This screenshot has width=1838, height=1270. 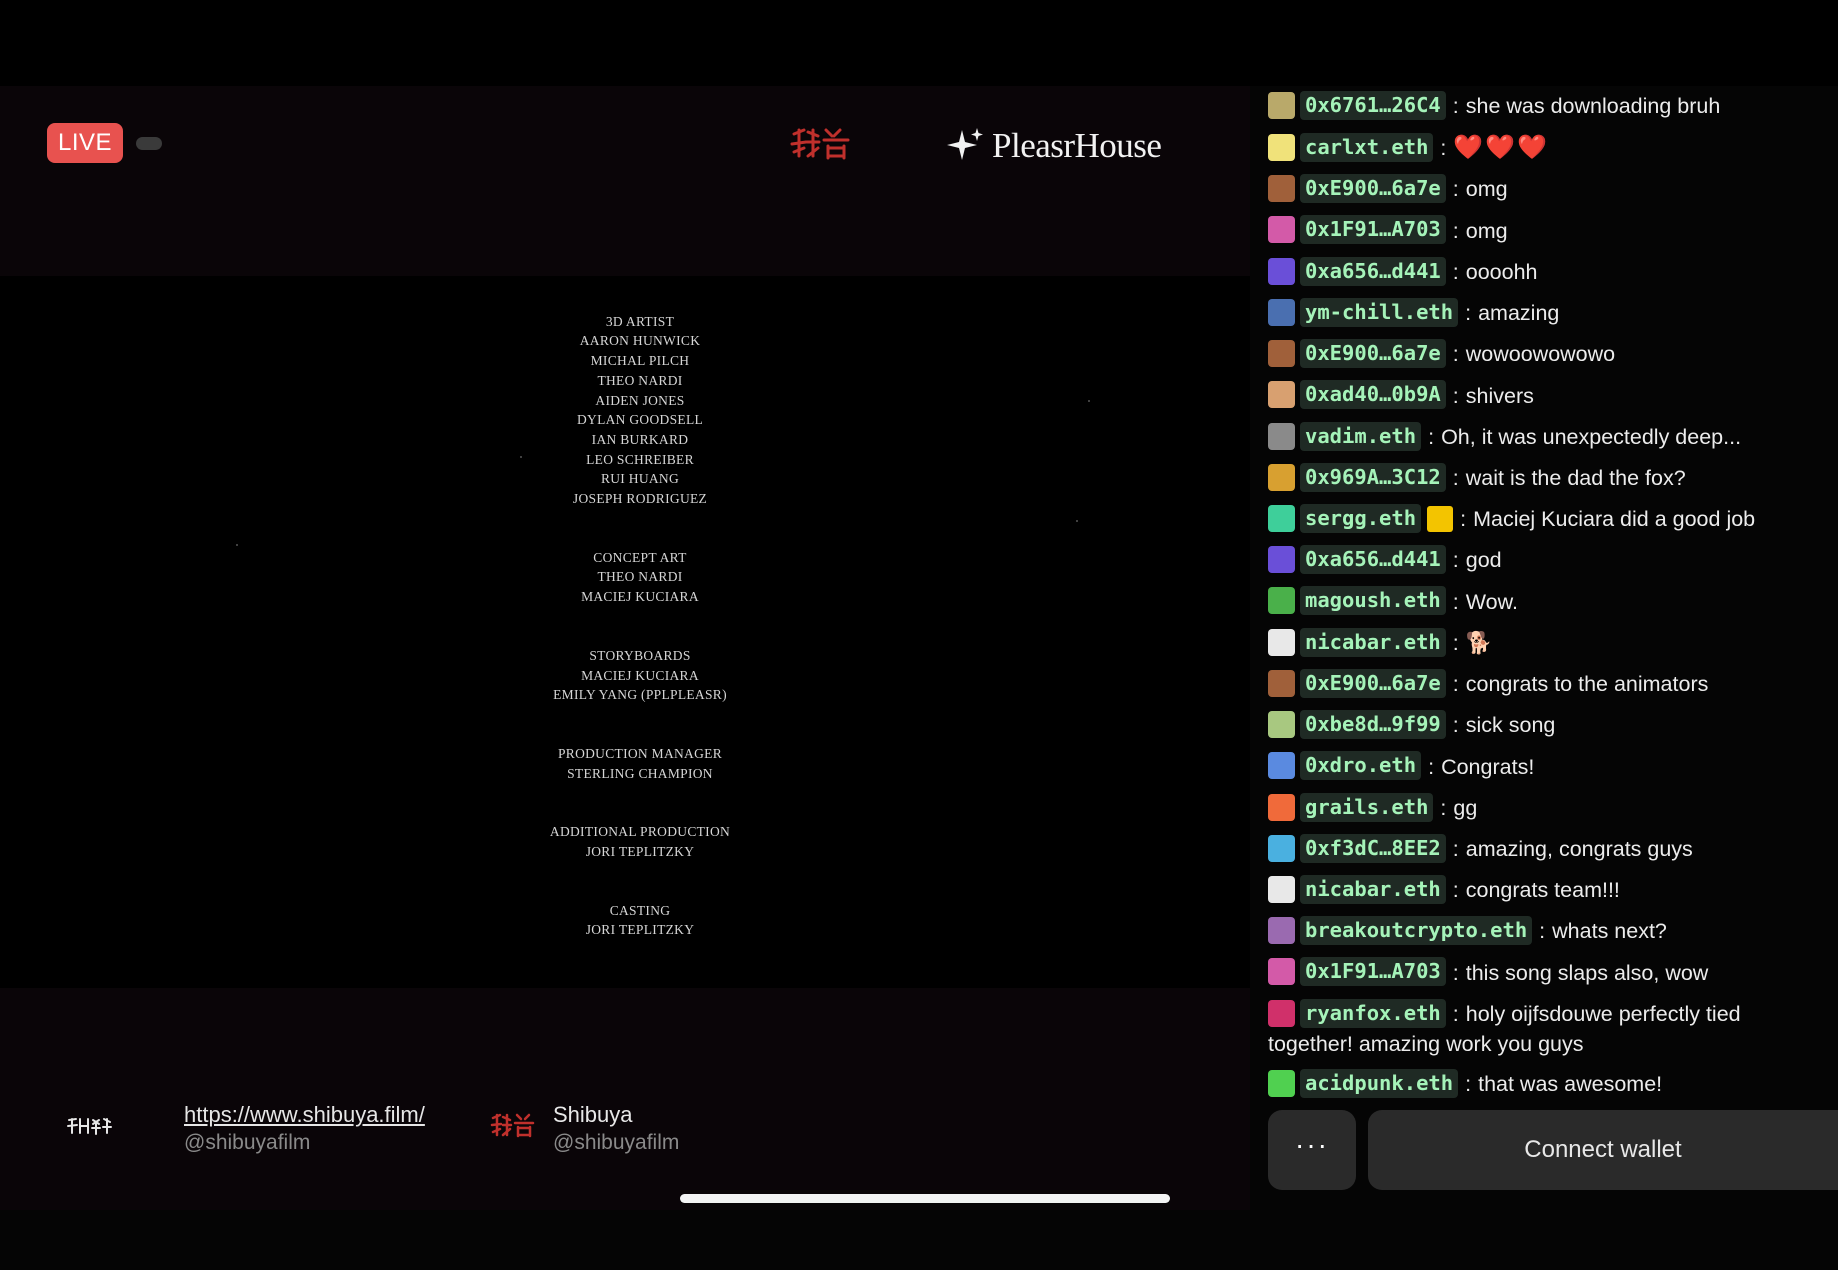 What do you see at coordinates (1587, 684) in the screenshot?
I see `chat-text: congrats to the animators` at bounding box center [1587, 684].